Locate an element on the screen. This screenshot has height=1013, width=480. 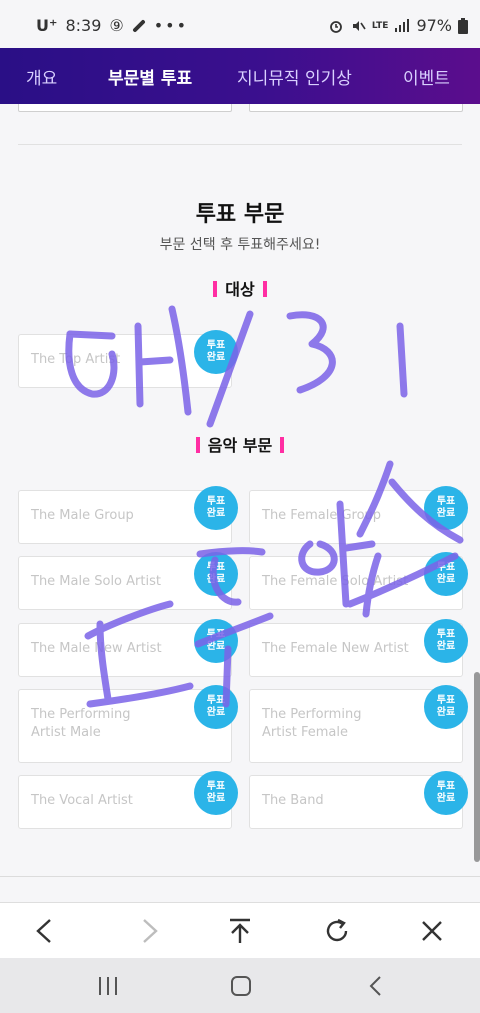
pill-icon is located at coordinates (139, 26).